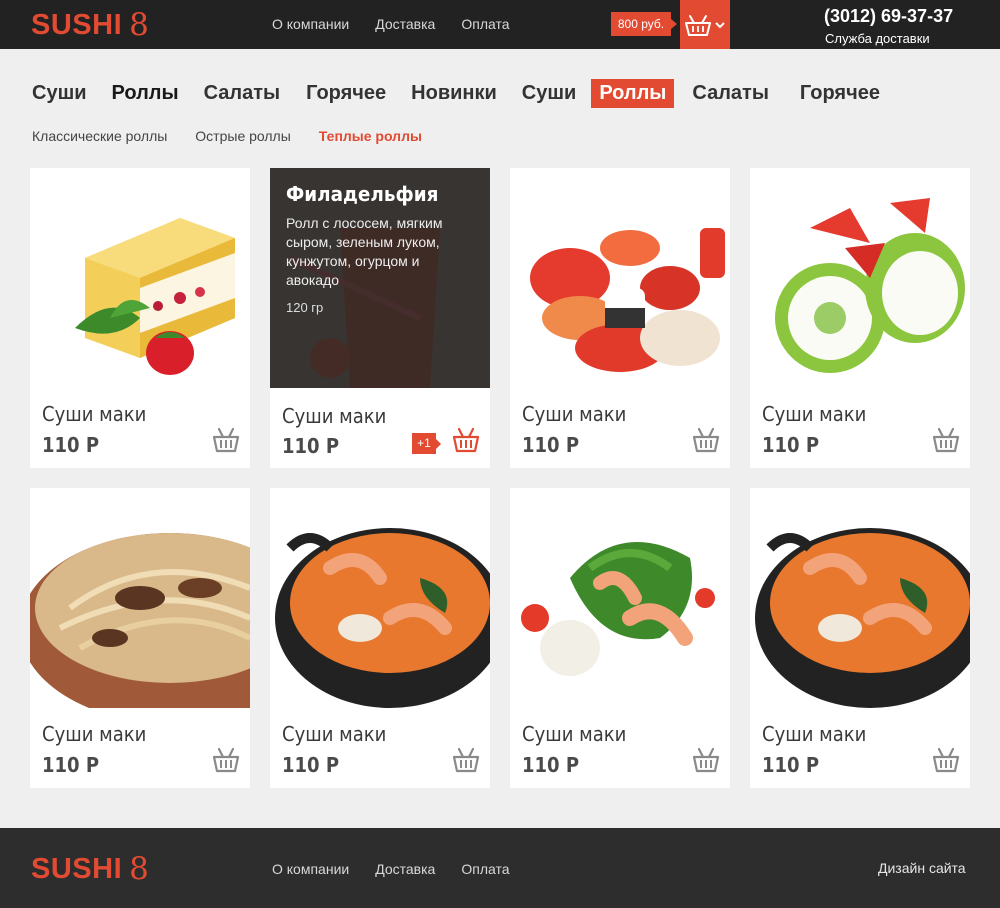  What do you see at coordinates (549, 93) in the screenshot?
I see `category-sushi-2: Суши` at bounding box center [549, 93].